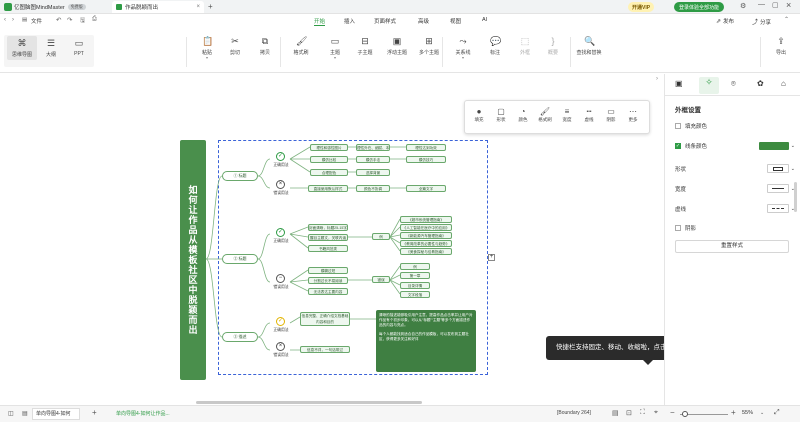 This screenshot has width=800, height=422. What do you see at coordinates (760, 83) in the screenshot?
I see `theme-tab-icon: ✿` at bounding box center [760, 83].